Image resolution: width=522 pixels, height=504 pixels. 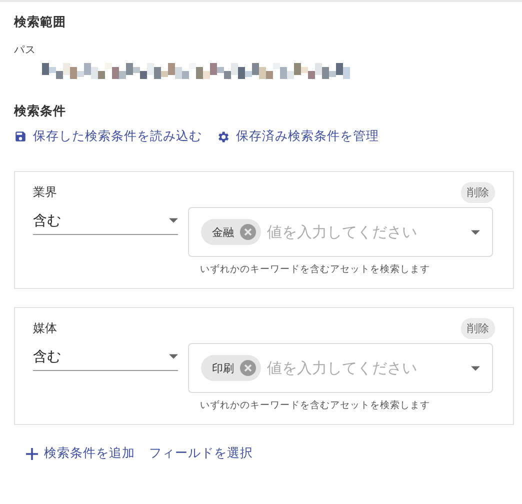 I want to click on field-name: 業界, so click(x=45, y=192).